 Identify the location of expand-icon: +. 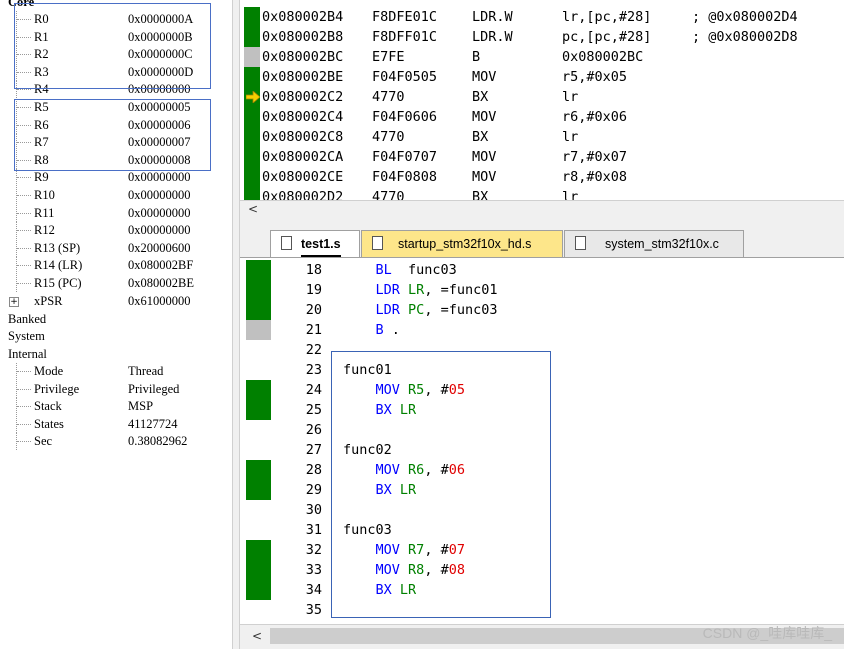
(14, 301).